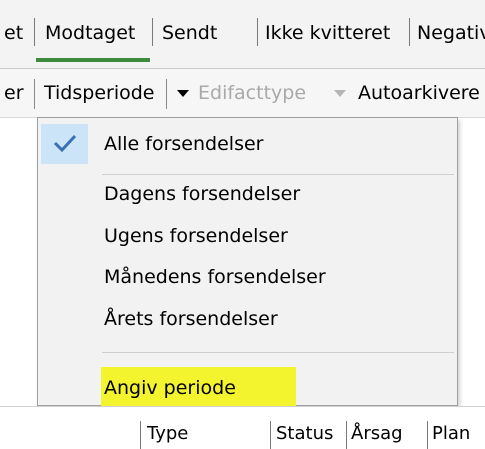  I want to click on tab-negative: Negativ, so click(451, 33).